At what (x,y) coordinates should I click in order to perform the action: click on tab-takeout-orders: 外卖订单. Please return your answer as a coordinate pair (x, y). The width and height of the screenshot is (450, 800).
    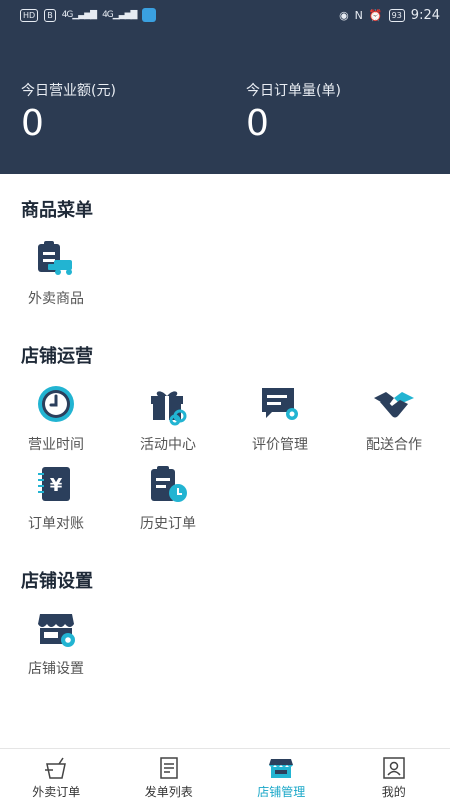
    Looking at the image, I should click on (56, 774).